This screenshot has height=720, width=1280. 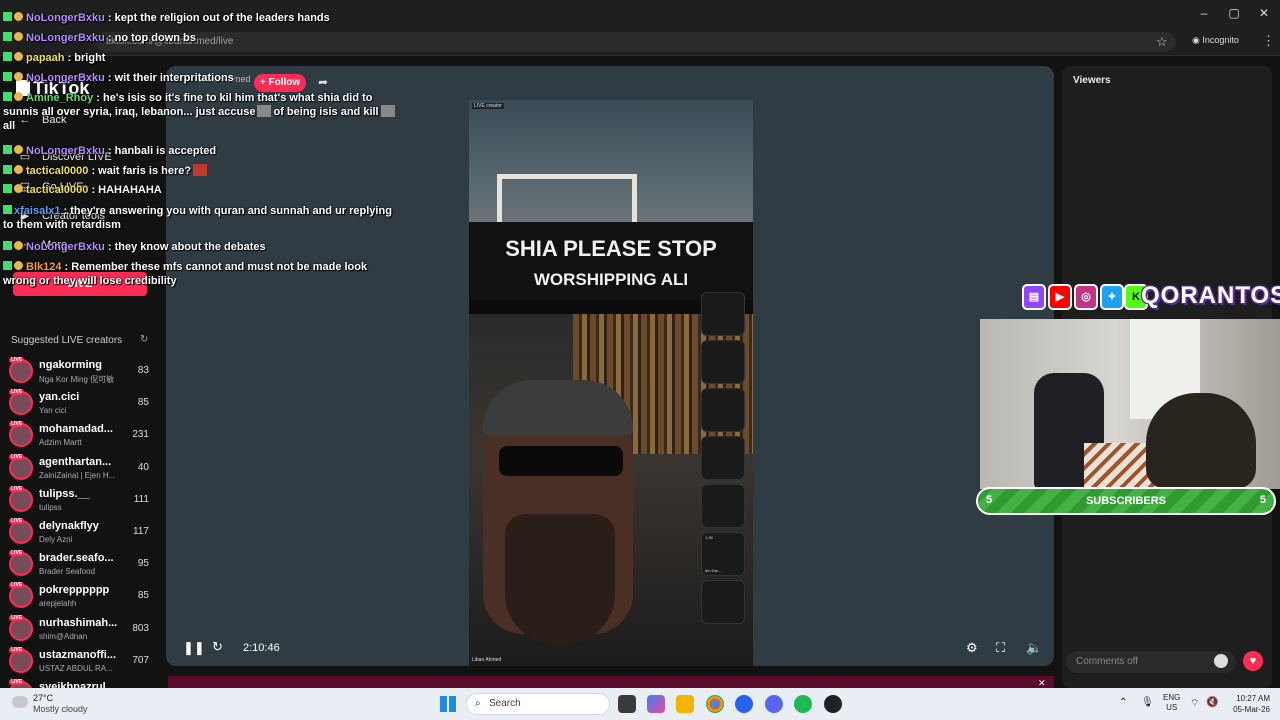 What do you see at coordinates (217, 647) in the screenshot?
I see `reload-icon: ↻` at bounding box center [217, 647].